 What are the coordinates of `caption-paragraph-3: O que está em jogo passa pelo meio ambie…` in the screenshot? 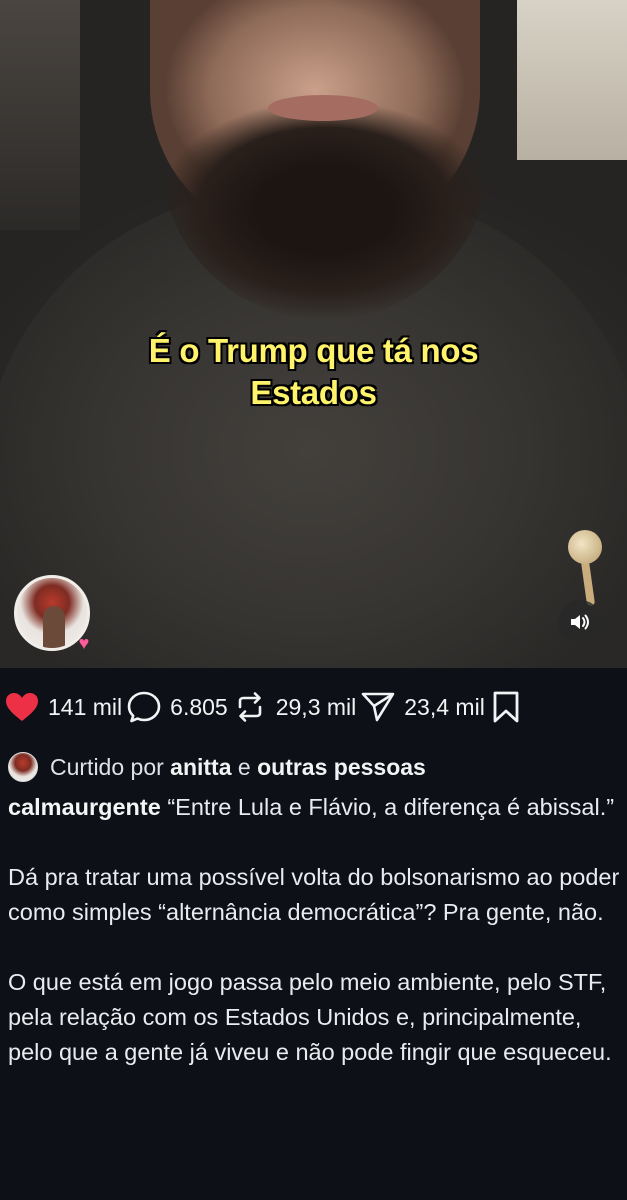 It's located at (310, 1017).